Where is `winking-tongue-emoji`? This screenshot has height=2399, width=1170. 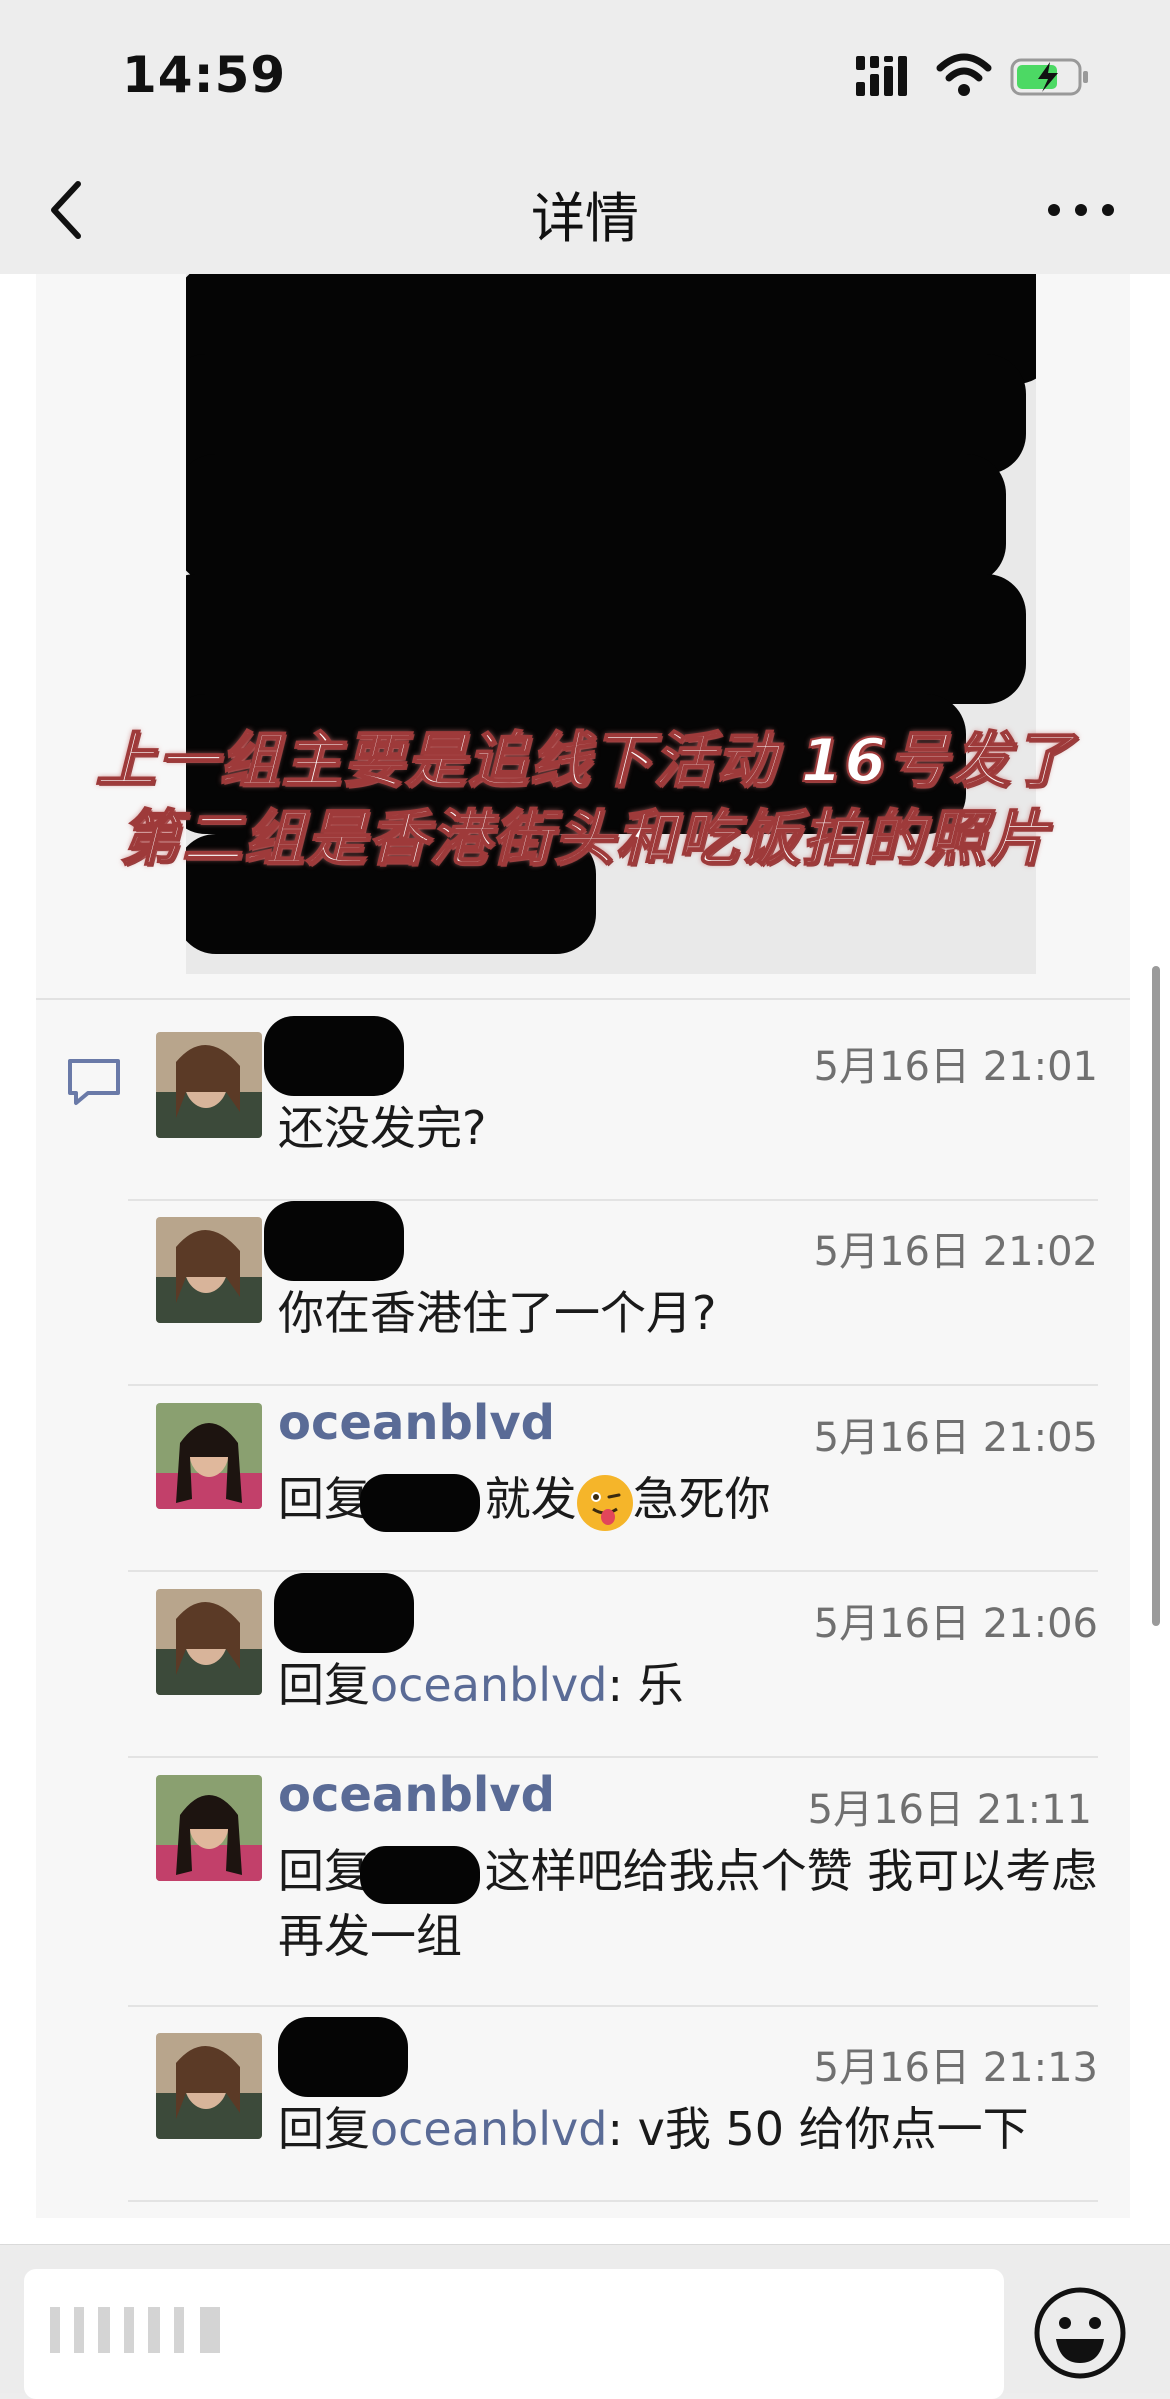 winking-tongue-emoji is located at coordinates (604, 1502).